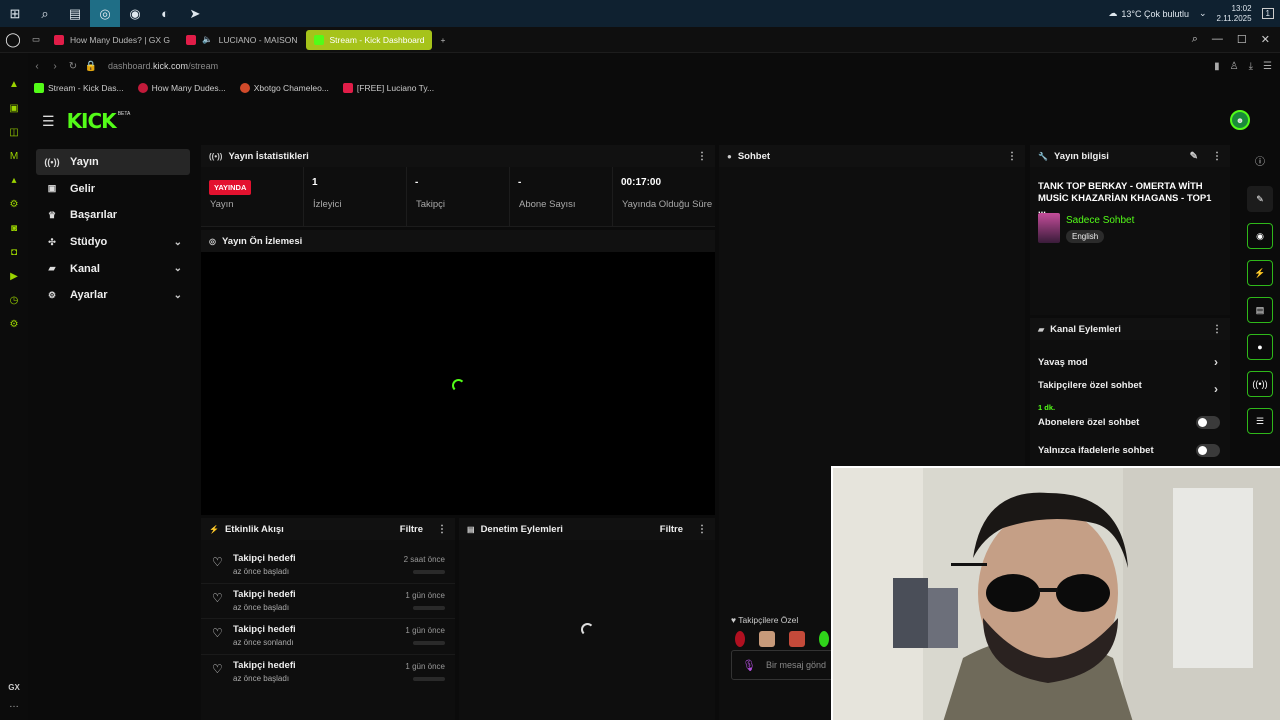 The height and width of the screenshot is (720, 1280). What do you see at coordinates (163, 66) in the screenshot?
I see `url-field: dashboard.kick.com/stream` at bounding box center [163, 66].